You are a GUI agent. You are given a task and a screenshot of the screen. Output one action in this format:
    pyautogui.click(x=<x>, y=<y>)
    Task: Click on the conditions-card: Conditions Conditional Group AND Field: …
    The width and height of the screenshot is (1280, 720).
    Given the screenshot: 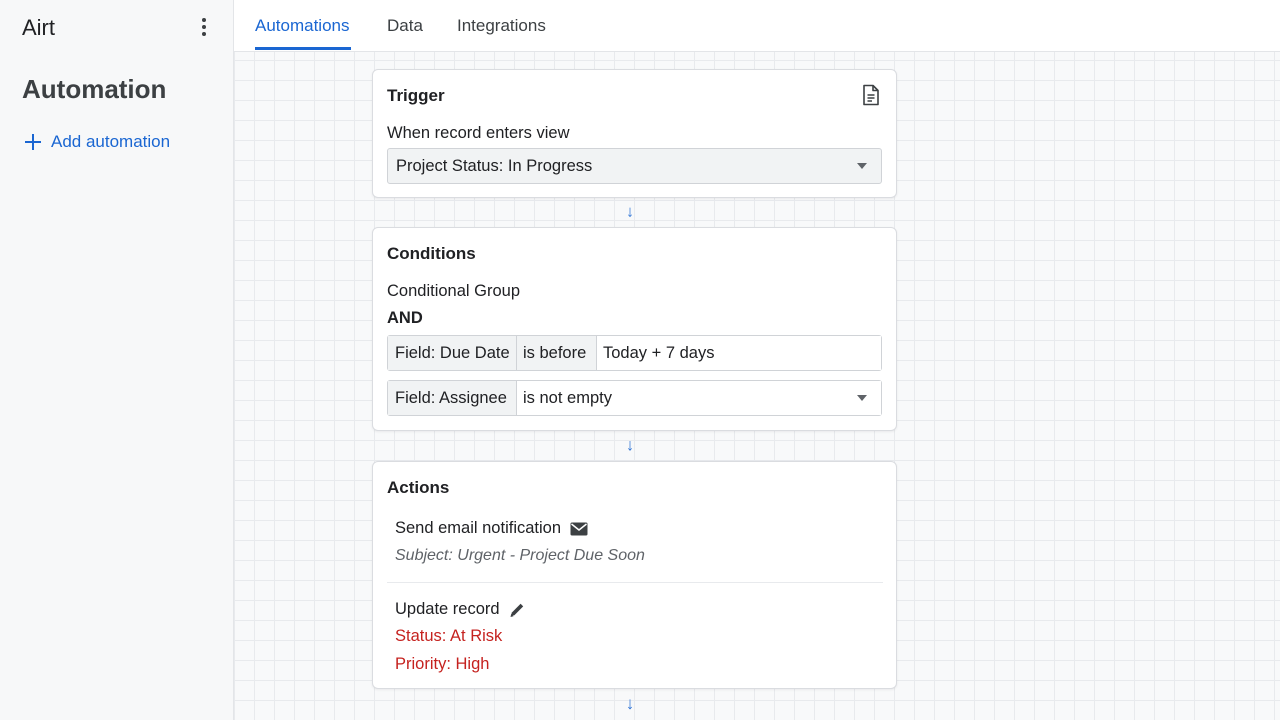 What is the action you would take?
    pyautogui.click(x=634, y=329)
    